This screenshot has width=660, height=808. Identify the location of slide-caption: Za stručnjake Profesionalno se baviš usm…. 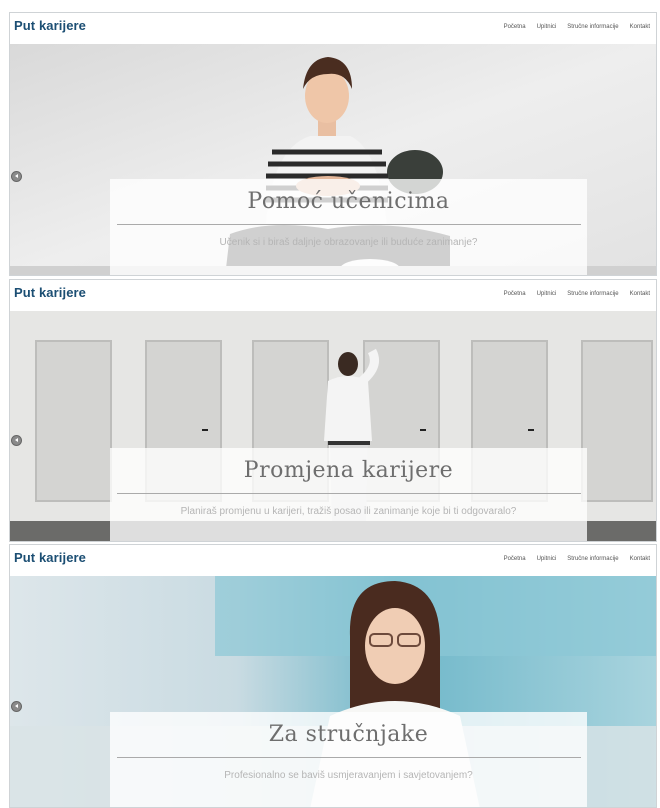
(348, 759).